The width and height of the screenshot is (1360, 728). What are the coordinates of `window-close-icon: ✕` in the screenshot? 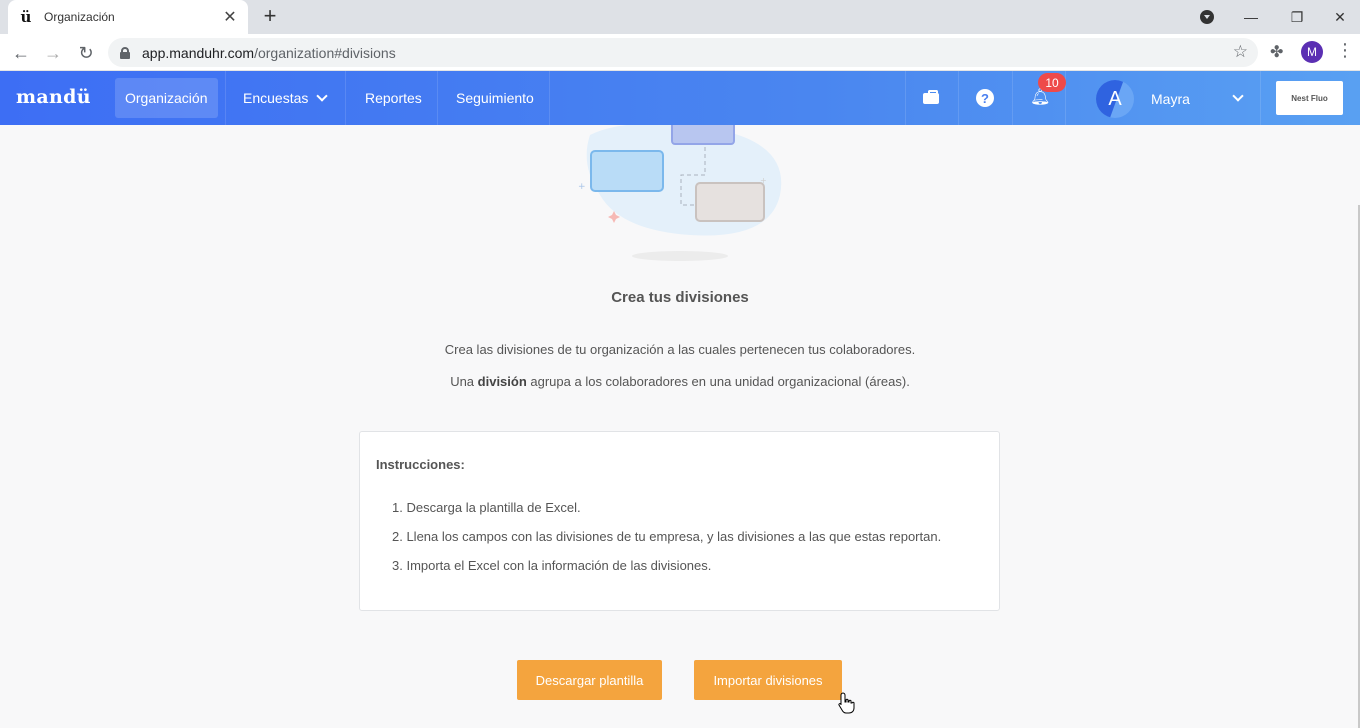 It's located at (1340, 17).